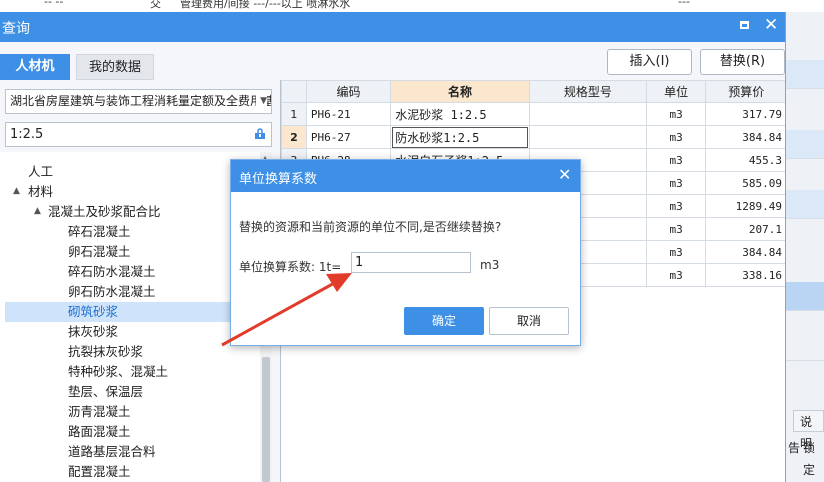 This screenshot has height=482, width=824. What do you see at coordinates (99, 412) in the screenshot?
I see `tree-item: 沥青混凝土` at bounding box center [99, 412].